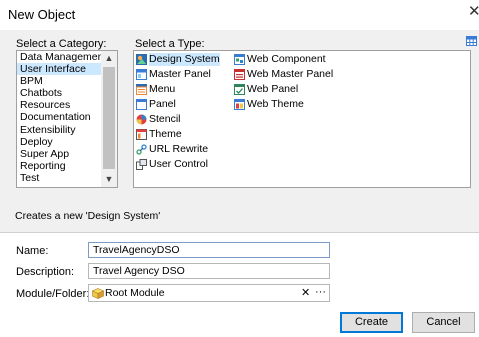 The width and height of the screenshot is (479, 337). I want to click on cancel-button: Cancel, so click(443, 322).